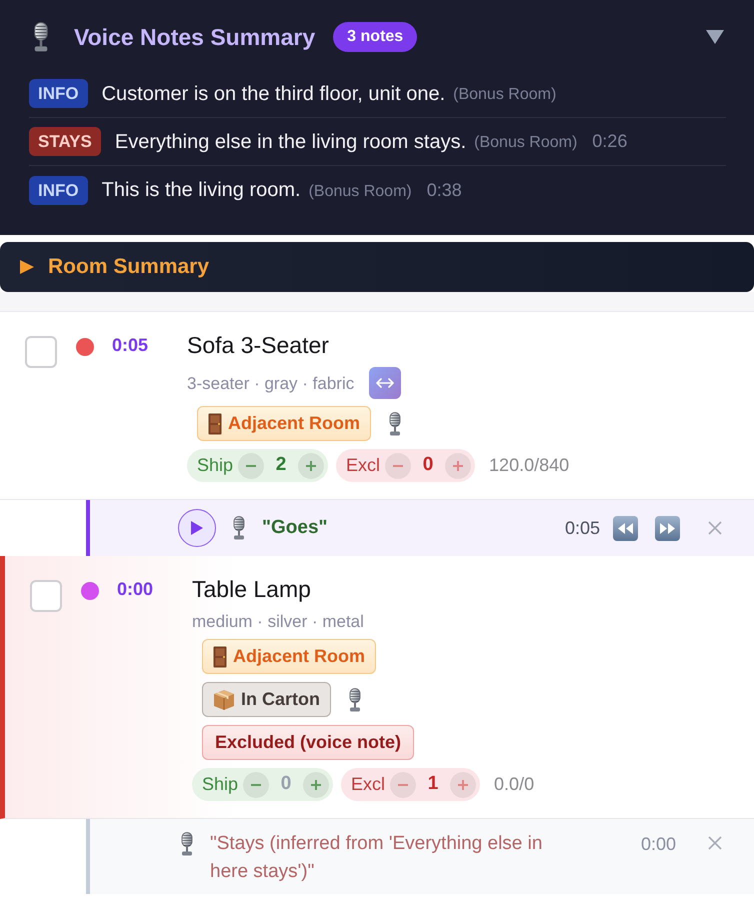 The image size is (754, 912). I want to click on caret-right-icon, so click(27, 267).